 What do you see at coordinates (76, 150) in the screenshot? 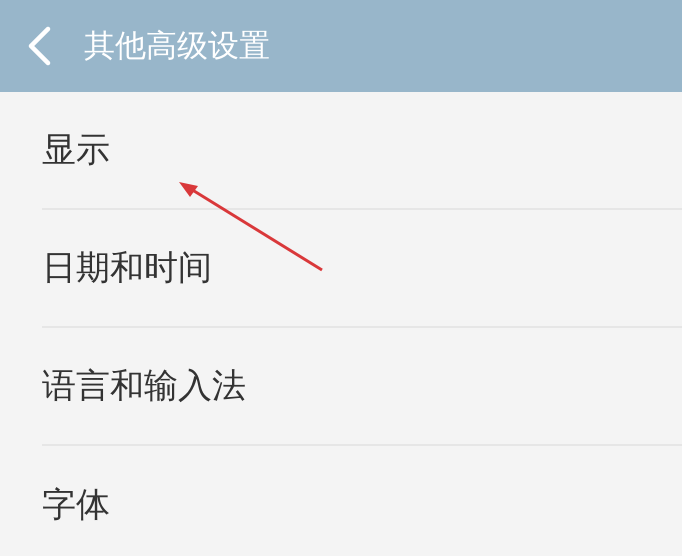
I see `setting-item: 显示` at bounding box center [76, 150].